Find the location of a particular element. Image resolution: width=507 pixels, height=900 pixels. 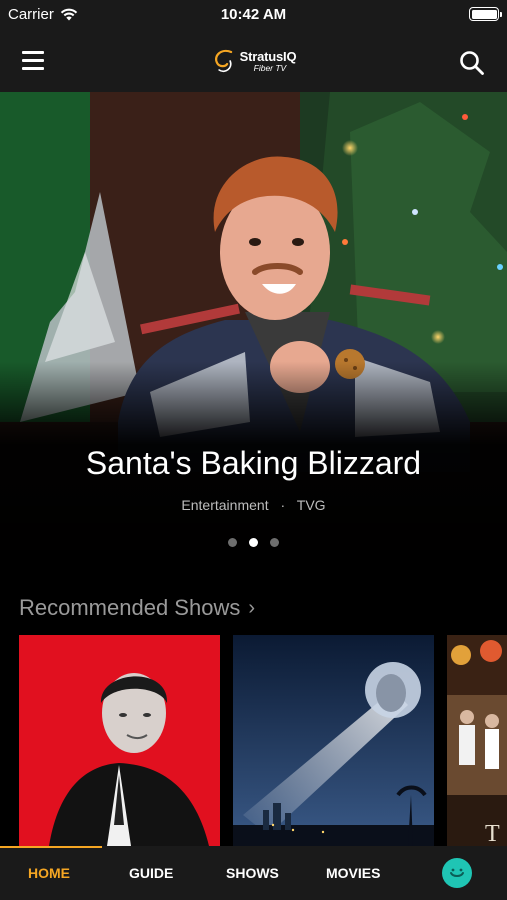

nav-bar: StratusIQ Fiber TV is located at coordinates (253, 61).